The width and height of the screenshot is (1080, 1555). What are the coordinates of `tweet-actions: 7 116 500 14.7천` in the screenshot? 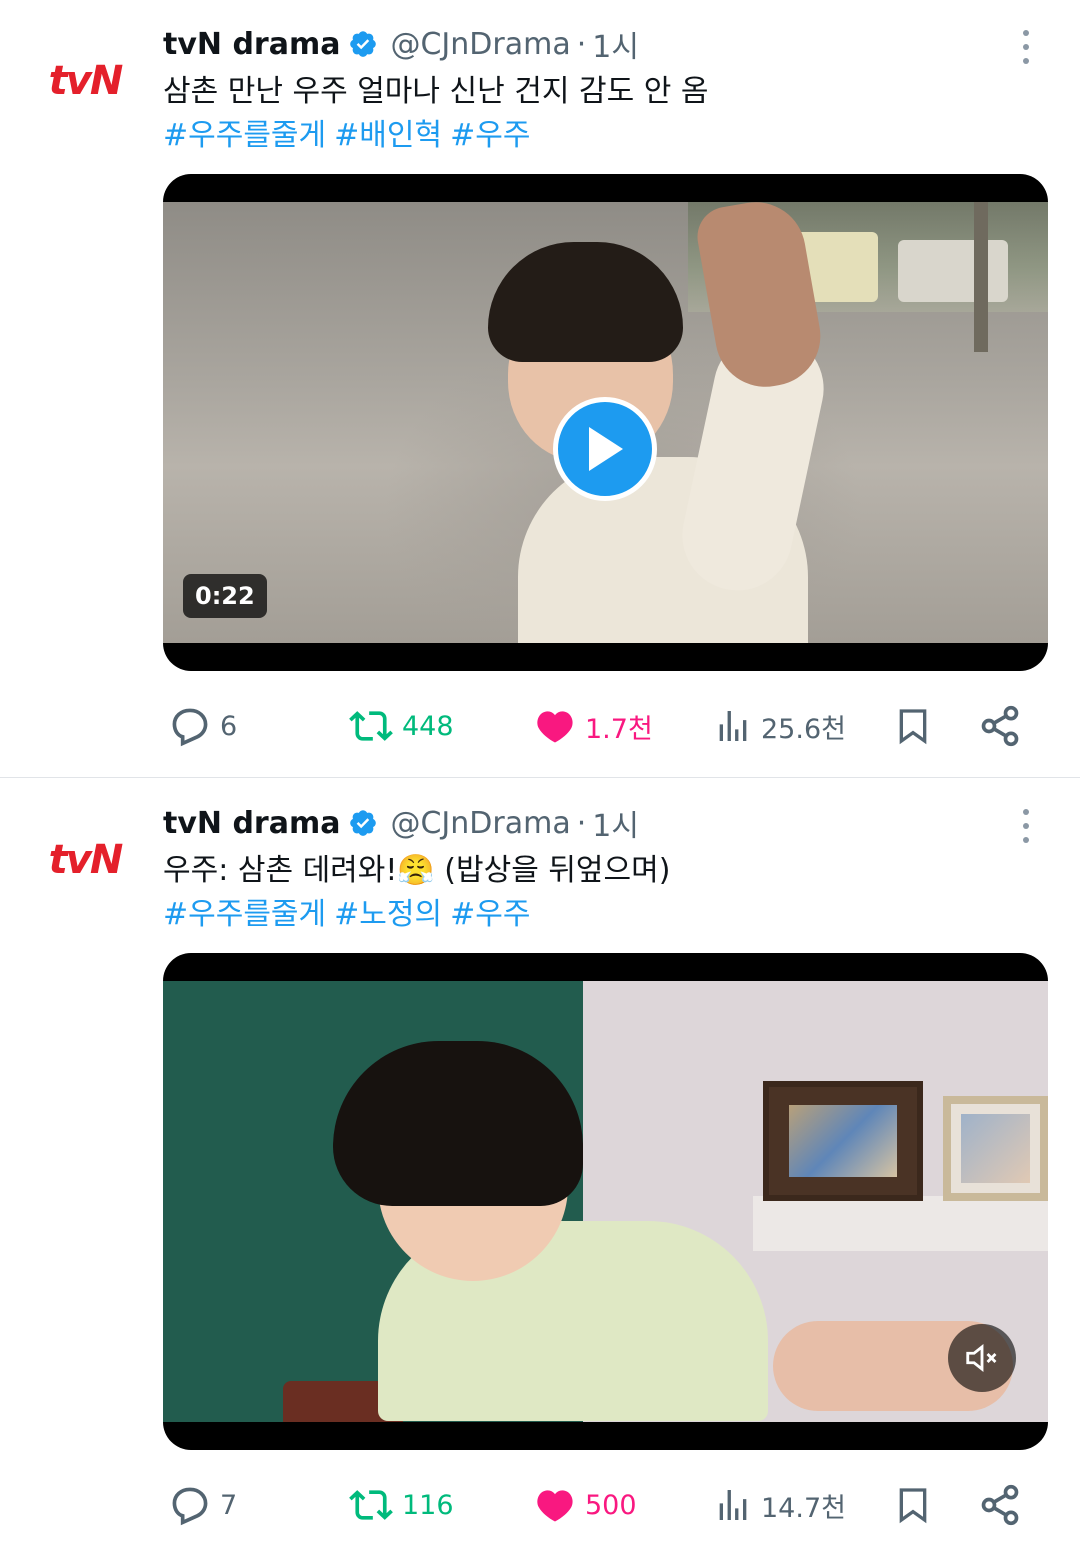 It's located at (605, 1505).